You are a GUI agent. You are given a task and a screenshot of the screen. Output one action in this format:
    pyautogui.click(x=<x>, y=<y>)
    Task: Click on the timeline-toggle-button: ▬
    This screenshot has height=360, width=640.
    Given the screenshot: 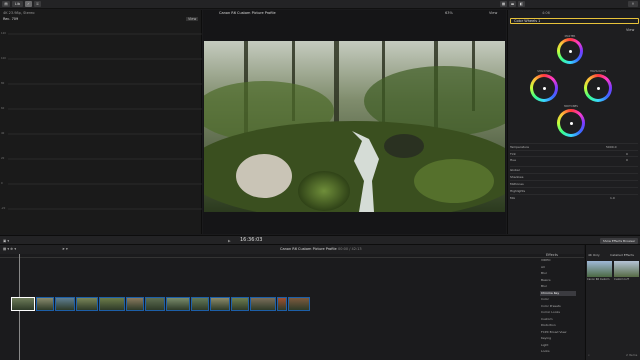 What is the action you would take?
    pyautogui.click(x=512, y=4)
    